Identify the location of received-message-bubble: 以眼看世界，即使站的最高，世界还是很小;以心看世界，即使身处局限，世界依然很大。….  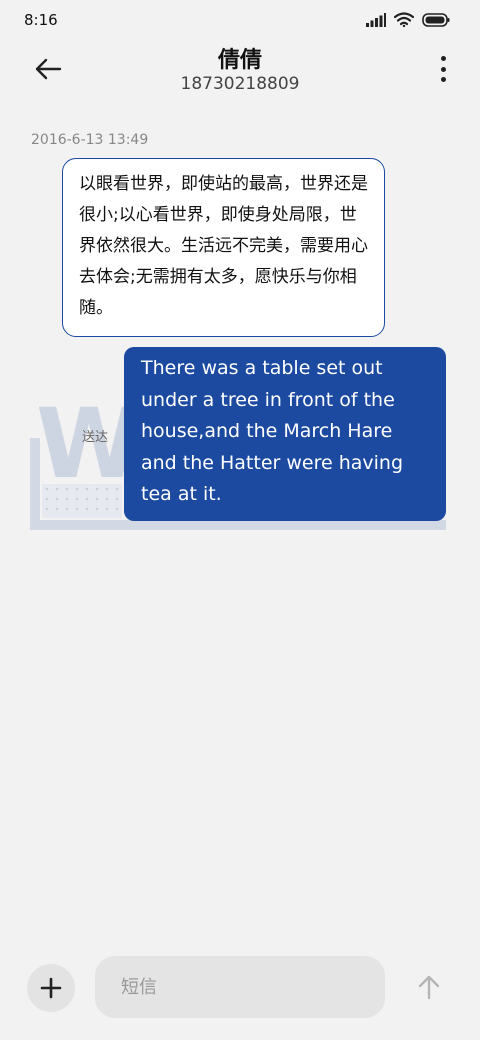
(223, 247).